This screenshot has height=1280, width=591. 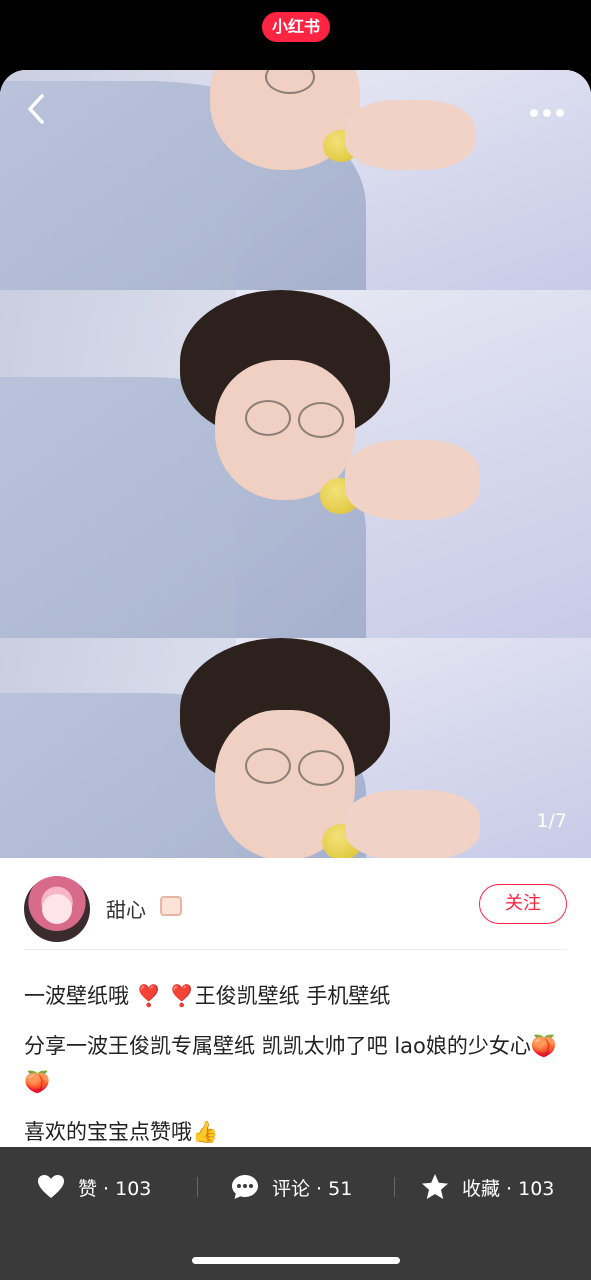 What do you see at coordinates (293, 996) in the screenshot?
I see `post-tags: 王俊凯壁纸 手机壁纸` at bounding box center [293, 996].